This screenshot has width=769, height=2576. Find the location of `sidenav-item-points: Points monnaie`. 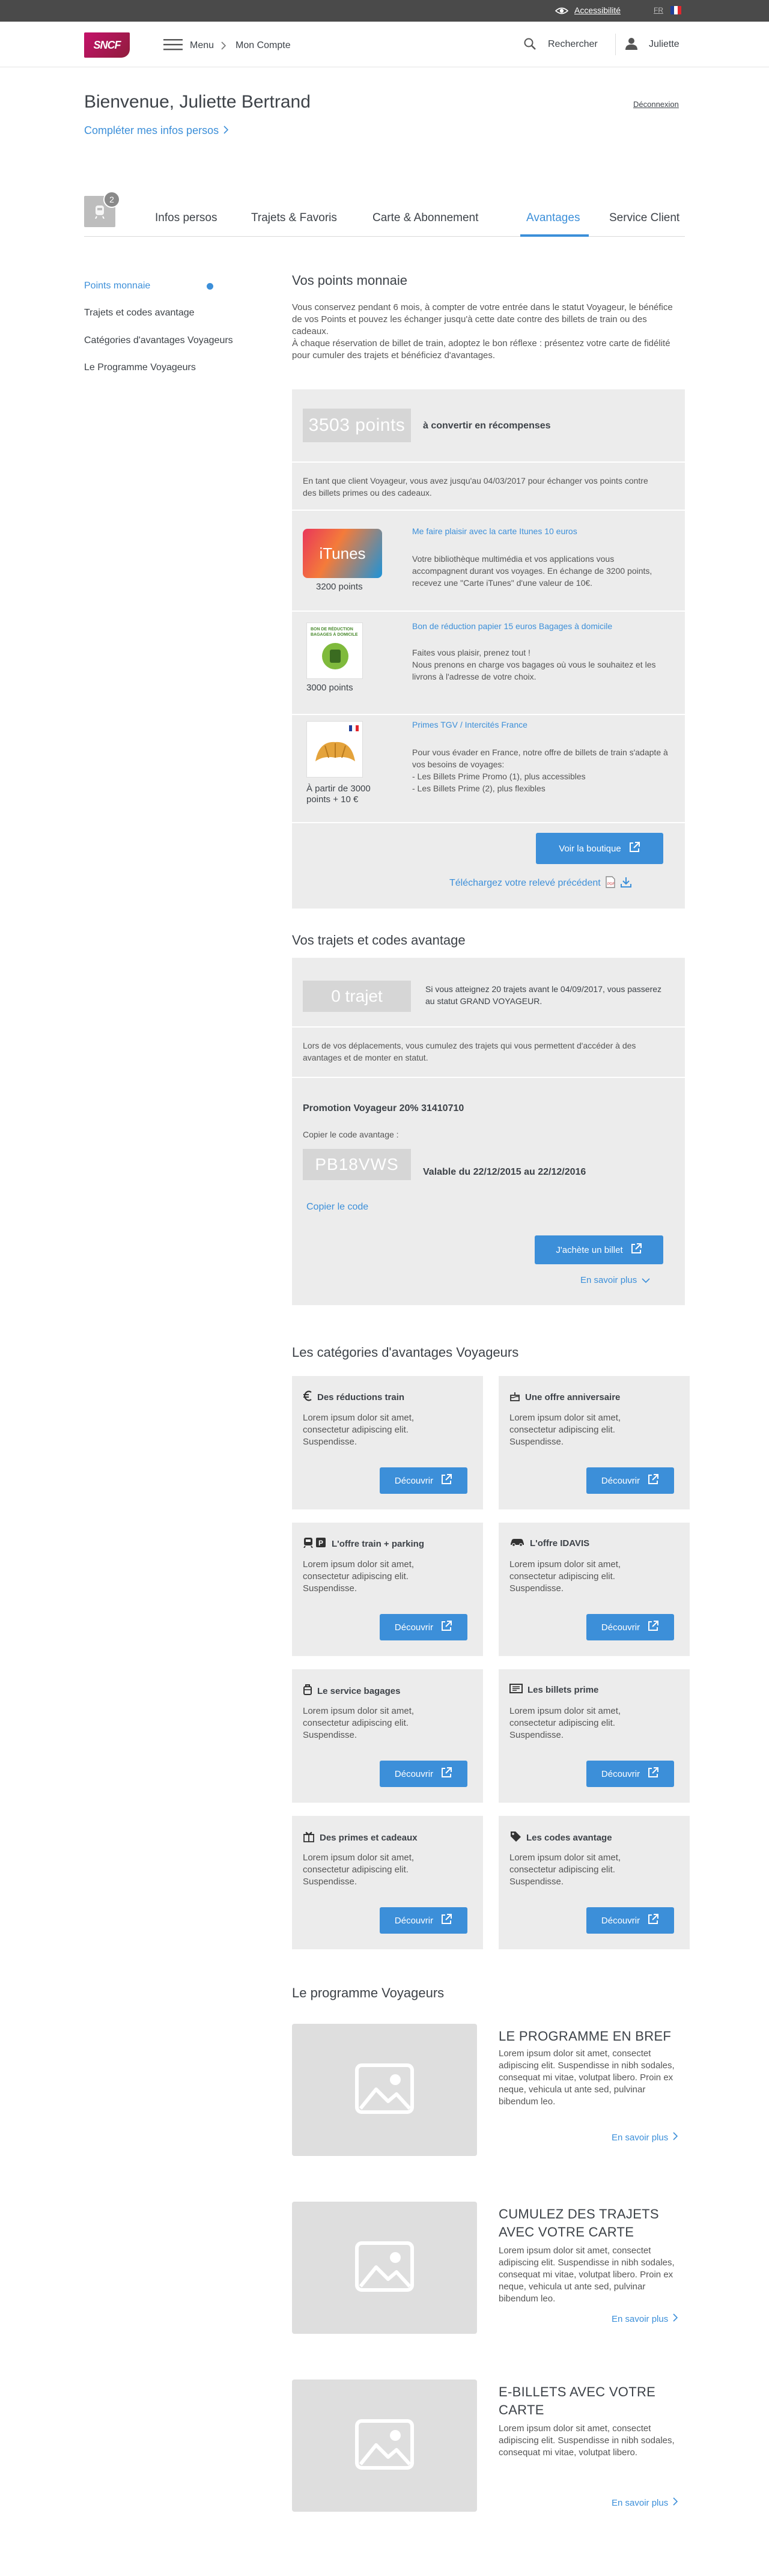

sidenav-item-points: Points monnaie is located at coordinates (117, 286).